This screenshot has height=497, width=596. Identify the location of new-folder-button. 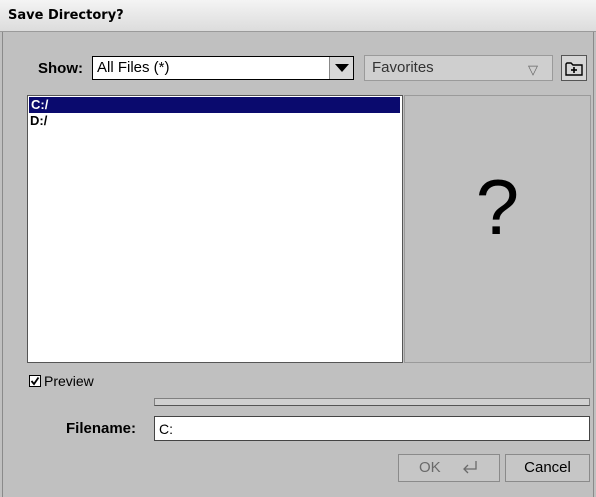
(574, 68).